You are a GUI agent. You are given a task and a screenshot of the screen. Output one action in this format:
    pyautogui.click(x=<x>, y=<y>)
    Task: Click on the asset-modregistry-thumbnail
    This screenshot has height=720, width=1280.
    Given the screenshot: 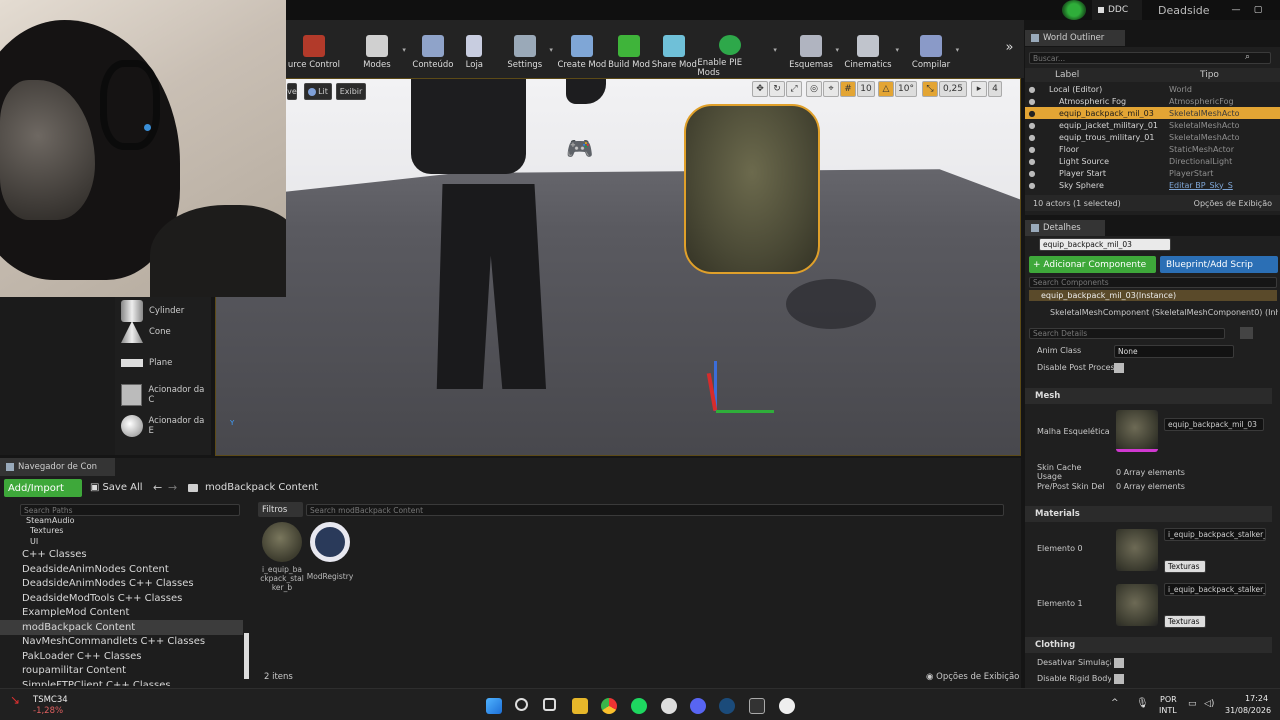 What is the action you would take?
    pyautogui.click(x=330, y=542)
    